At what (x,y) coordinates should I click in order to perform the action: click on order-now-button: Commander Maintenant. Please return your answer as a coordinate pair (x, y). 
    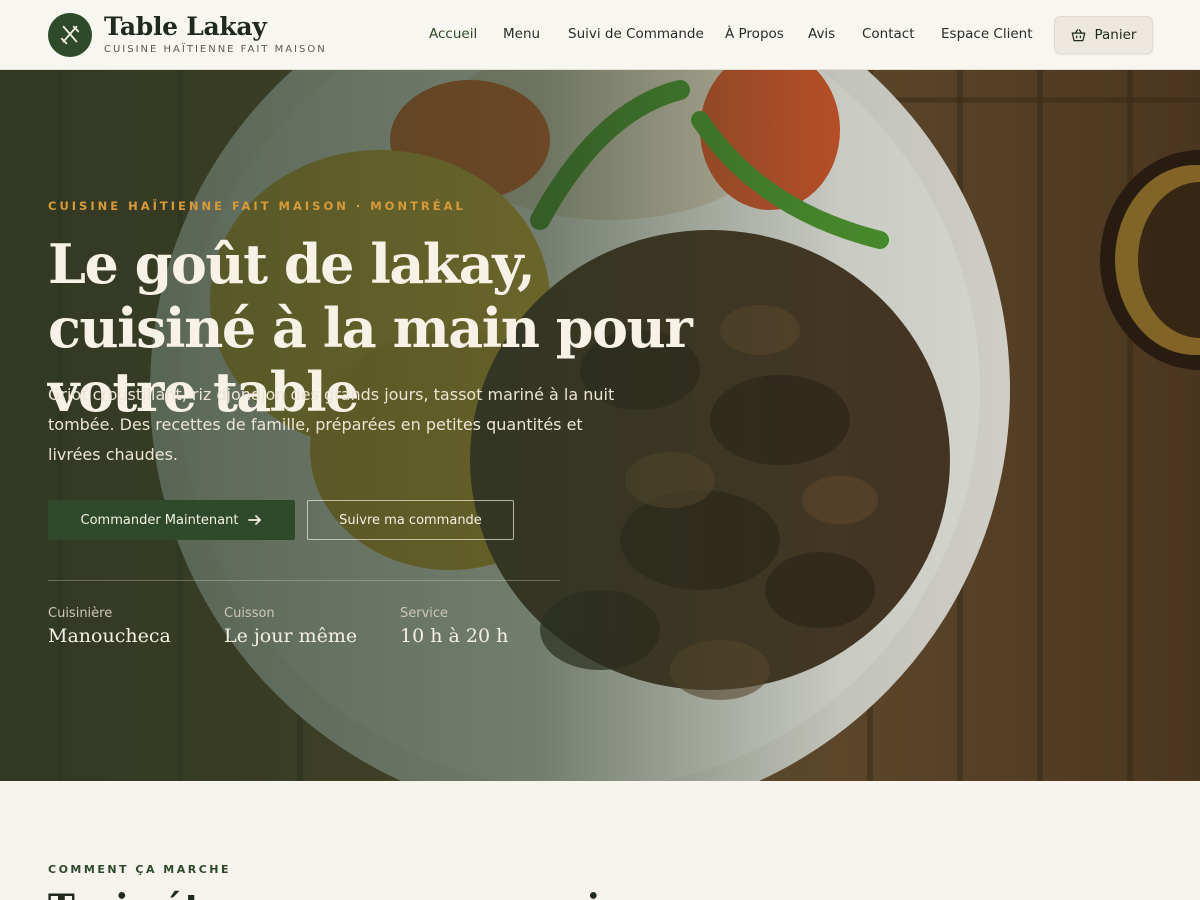
    Looking at the image, I should click on (171, 520).